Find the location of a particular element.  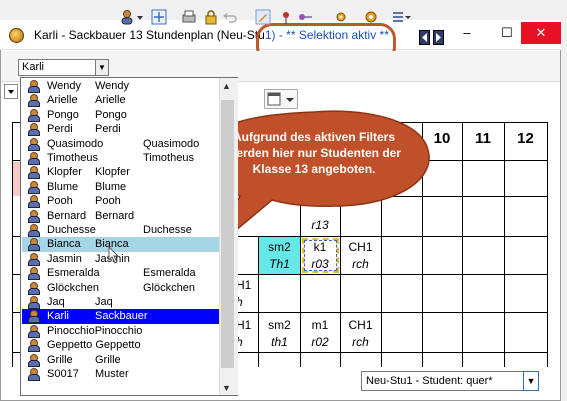

dropdown-item: Bianca Bianca is located at coordinates (122, 244).